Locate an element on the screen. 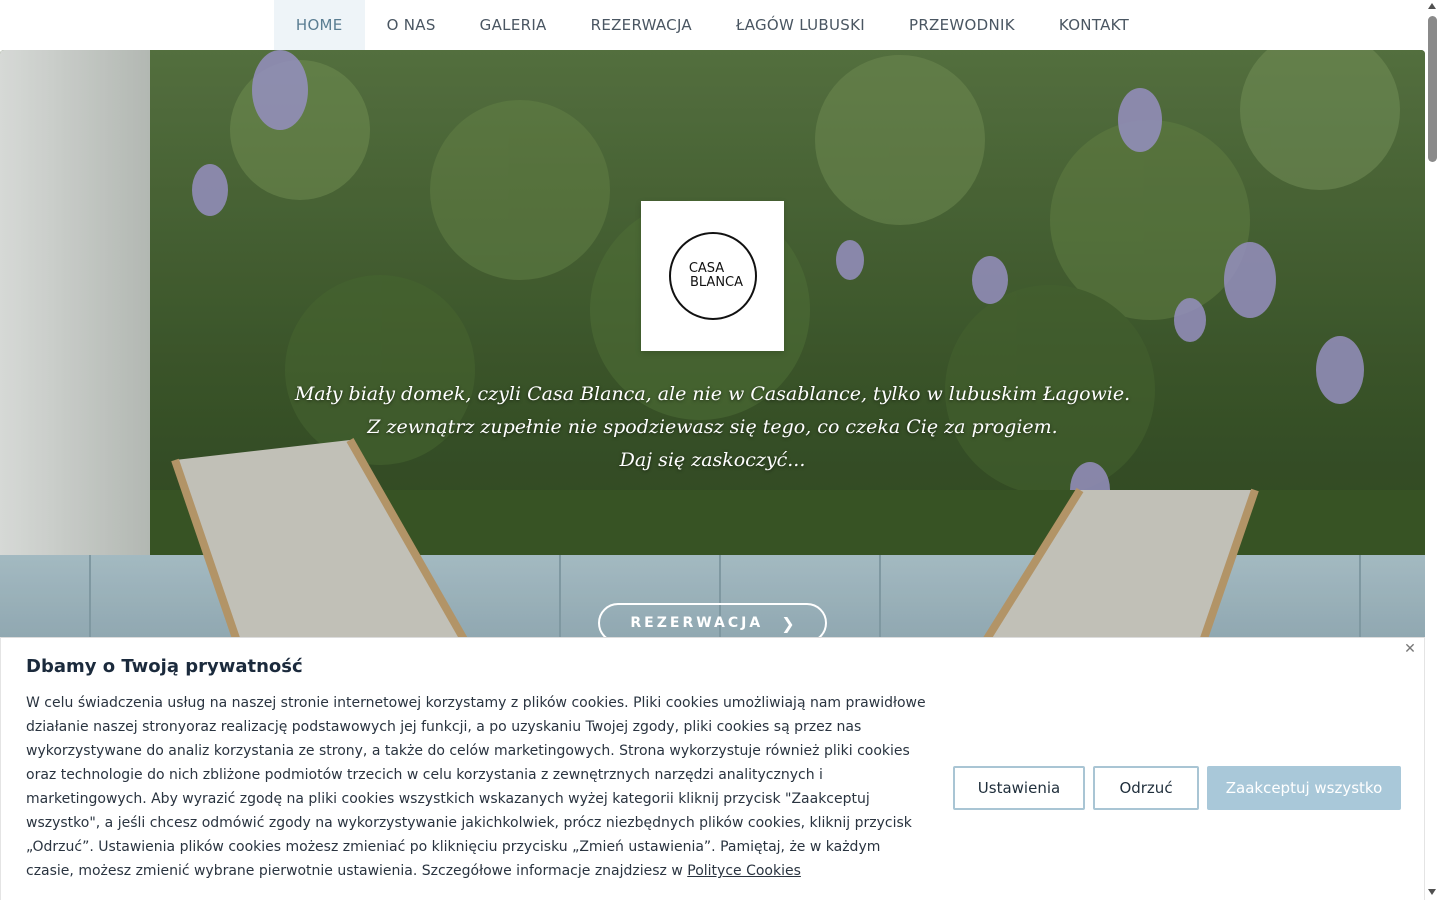 The width and height of the screenshot is (1440, 900). logo-text-line2: BLANCA is located at coordinates (716, 282).